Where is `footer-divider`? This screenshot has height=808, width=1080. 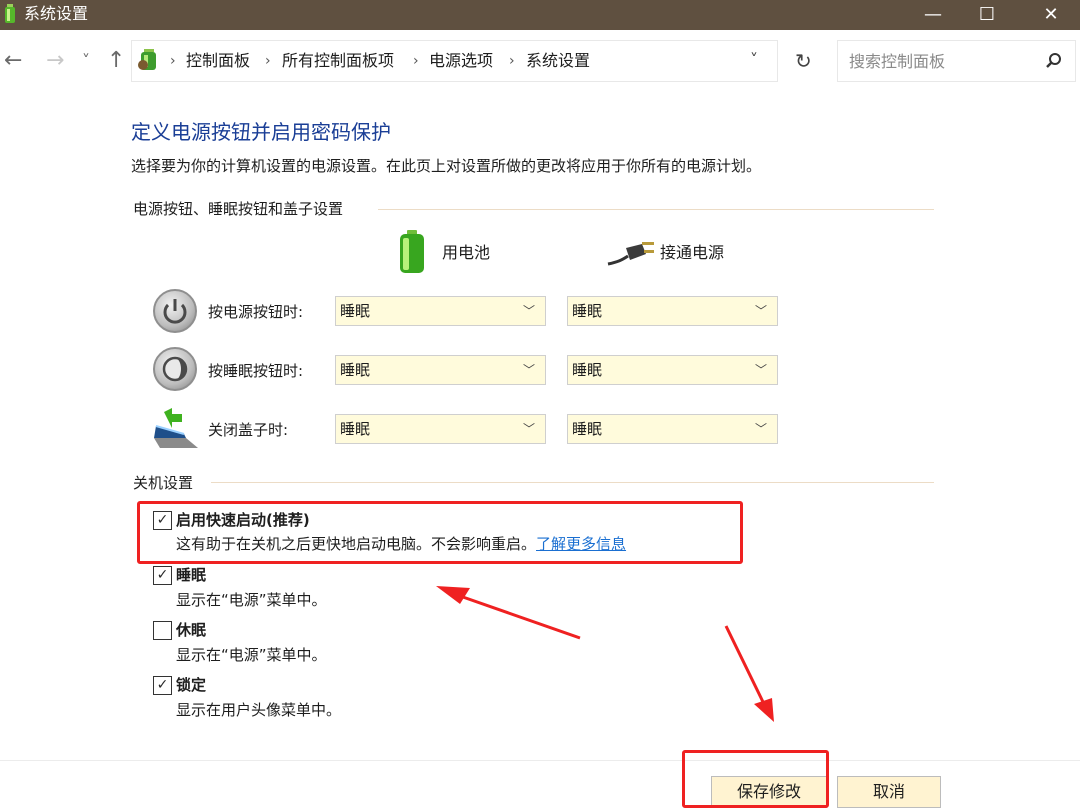 footer-divider is located at coordinates (540, 760).